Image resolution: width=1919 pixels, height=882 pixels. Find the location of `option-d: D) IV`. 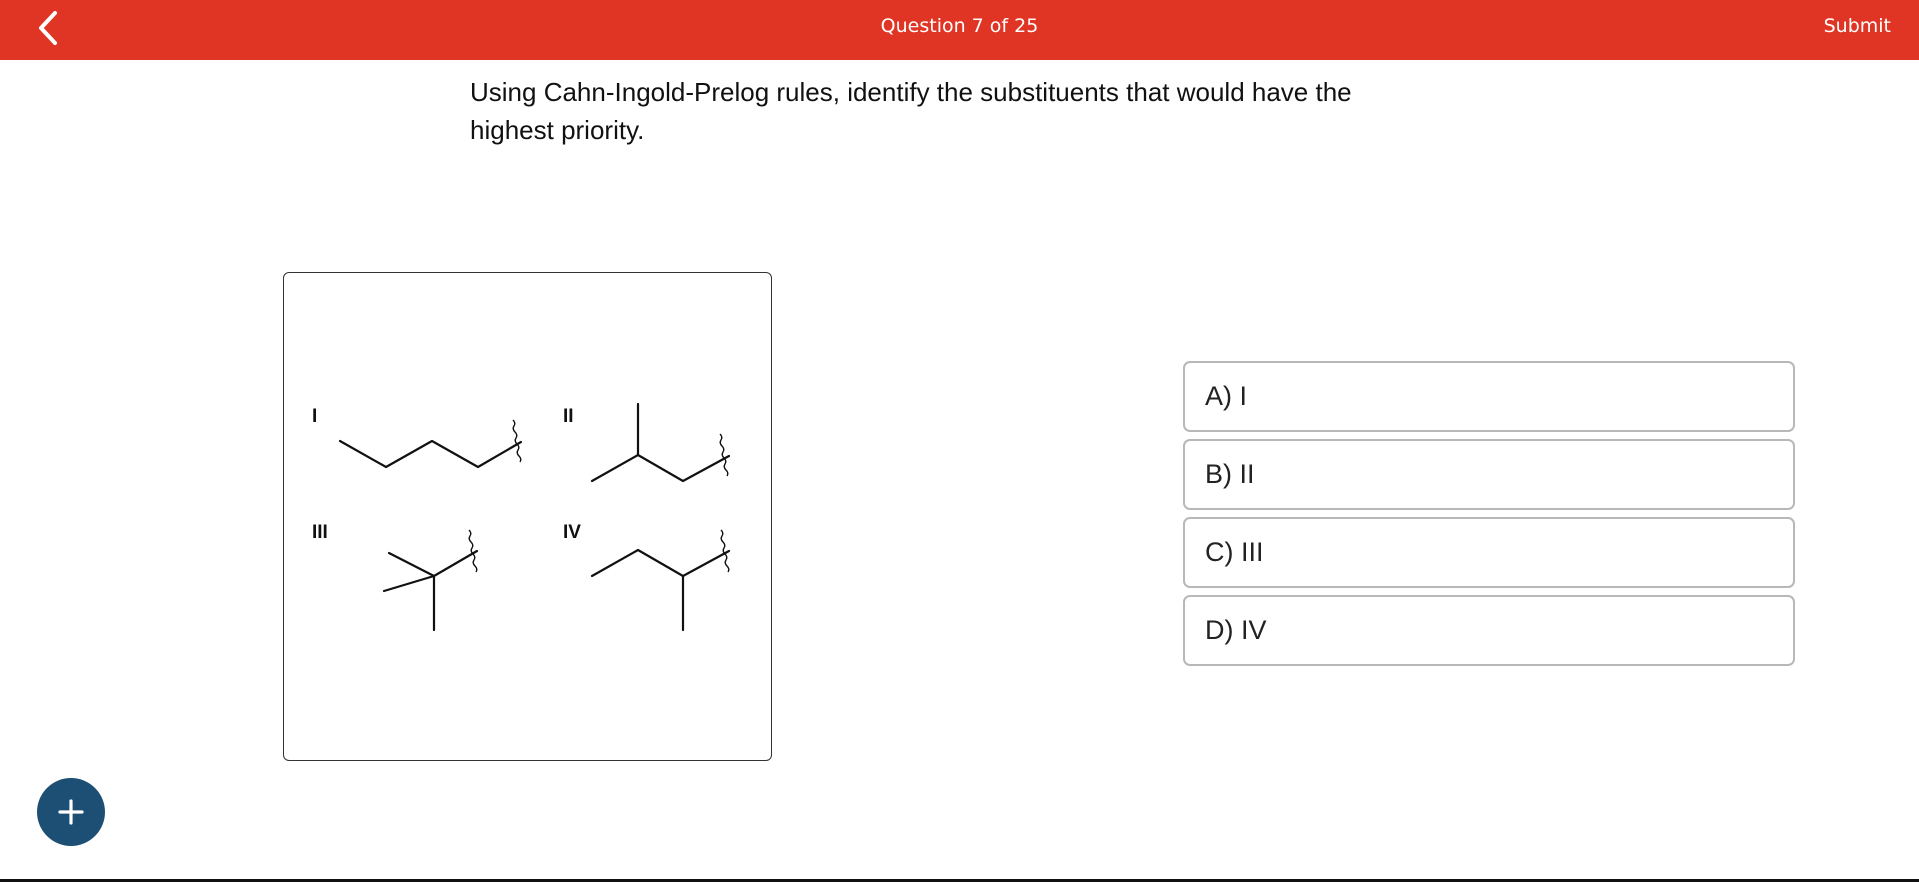

option-d: D) IV is located at coordinates (1489, 630).